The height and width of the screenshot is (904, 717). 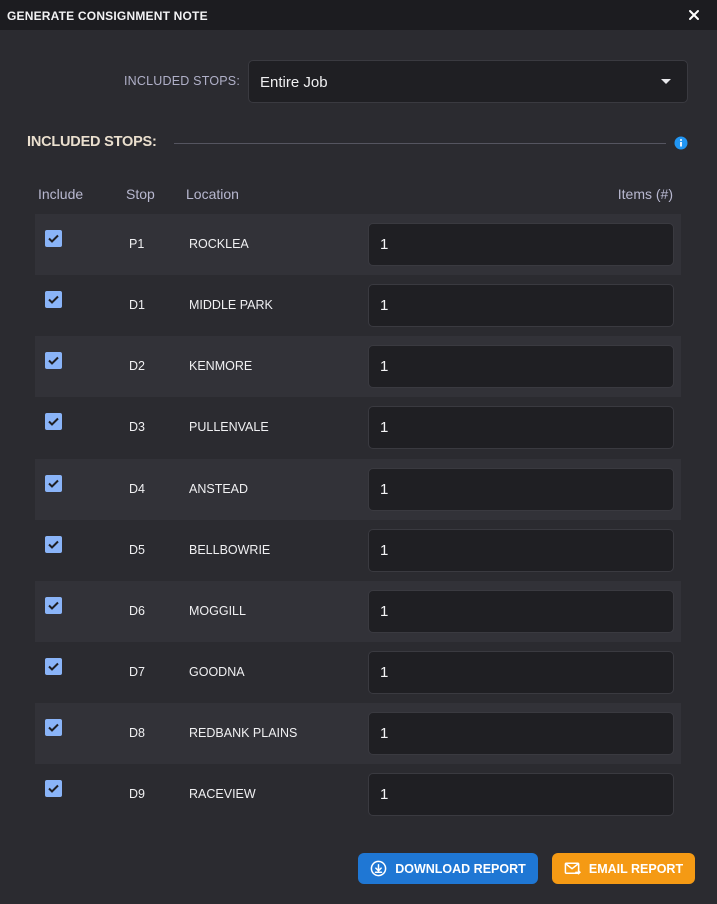 What do you see at coordinates (137, 244) in the screenshot?
I see `stop-code: P1` at bounding box center [137, 244].